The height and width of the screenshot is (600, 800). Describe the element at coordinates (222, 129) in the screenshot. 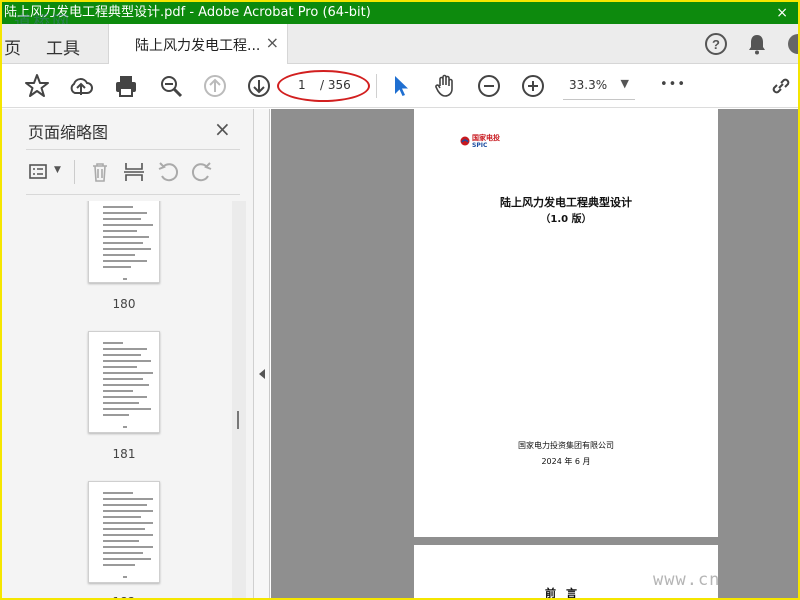

I see `panel-close-button: ×` at that location.